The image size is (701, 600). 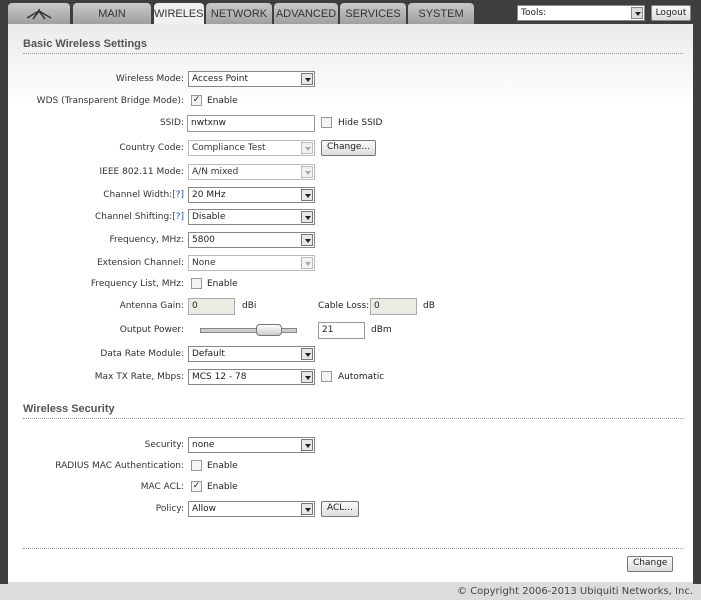 What do you see at coordinates (208, 354) in the screenshot?
I see `data-rate-value: Default` at bounding box center [208, 354].